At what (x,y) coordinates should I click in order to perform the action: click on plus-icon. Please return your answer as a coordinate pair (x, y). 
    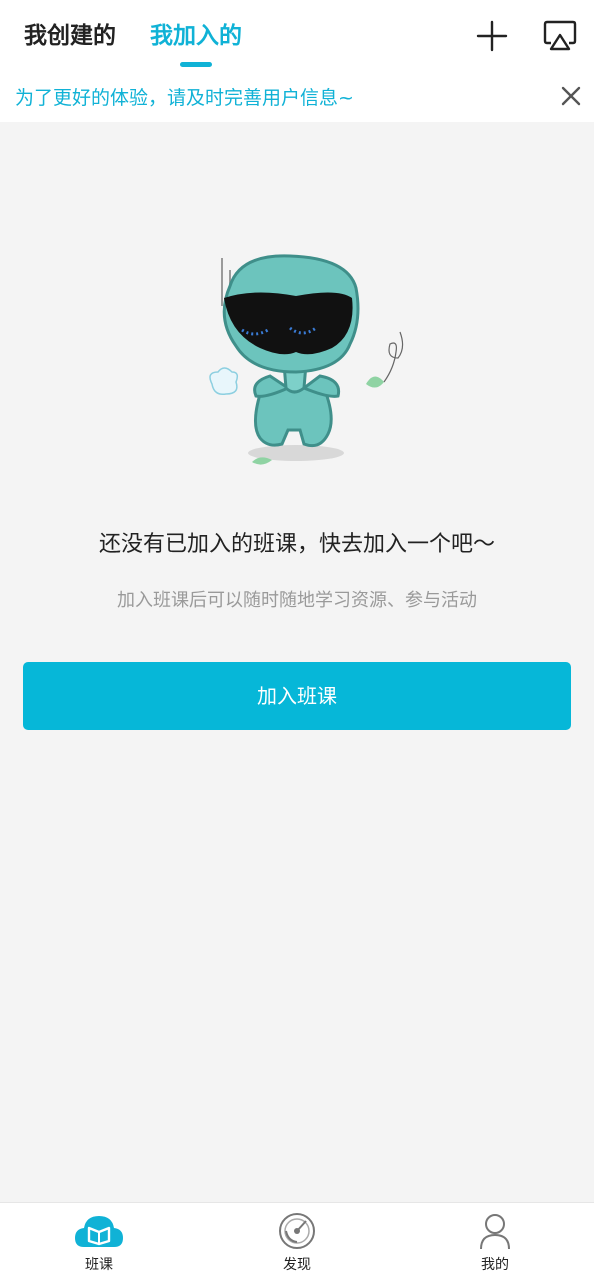
    Looking at the image, I should click on (492, 36).